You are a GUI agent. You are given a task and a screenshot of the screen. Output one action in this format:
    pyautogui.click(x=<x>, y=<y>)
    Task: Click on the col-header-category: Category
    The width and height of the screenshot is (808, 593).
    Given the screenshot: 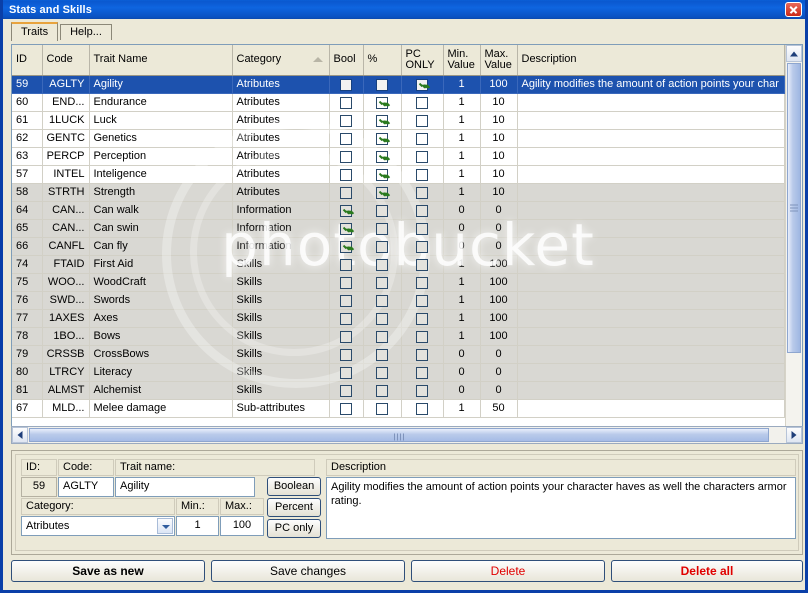 What is the action you would take?
    pyautogui.click(x=281, y=60)
    